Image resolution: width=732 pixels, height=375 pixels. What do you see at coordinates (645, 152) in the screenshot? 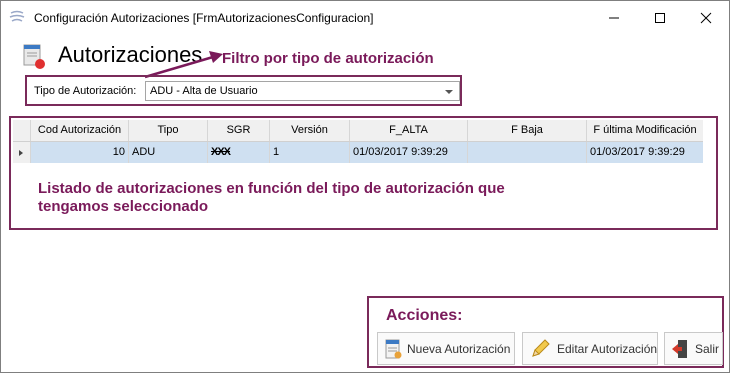
I see `cell-f-mod: 01/03/2017 9:39:29` at bounding box center [645, 152].